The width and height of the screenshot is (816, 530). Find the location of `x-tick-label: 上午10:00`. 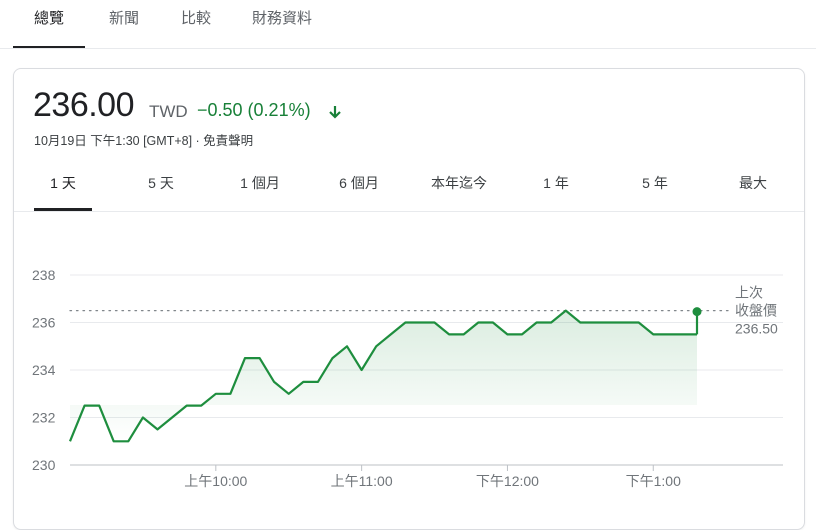

x-tick-label: 上午10:00 is located at coordinates (215, 481).